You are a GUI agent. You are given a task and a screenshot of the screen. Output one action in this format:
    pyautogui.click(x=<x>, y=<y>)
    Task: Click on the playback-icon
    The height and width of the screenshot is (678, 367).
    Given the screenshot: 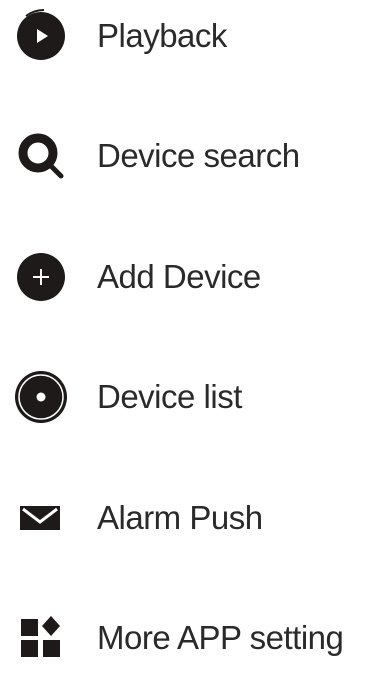 What is the action you would take?
    pyautogui.click(x=42, y=36)
    